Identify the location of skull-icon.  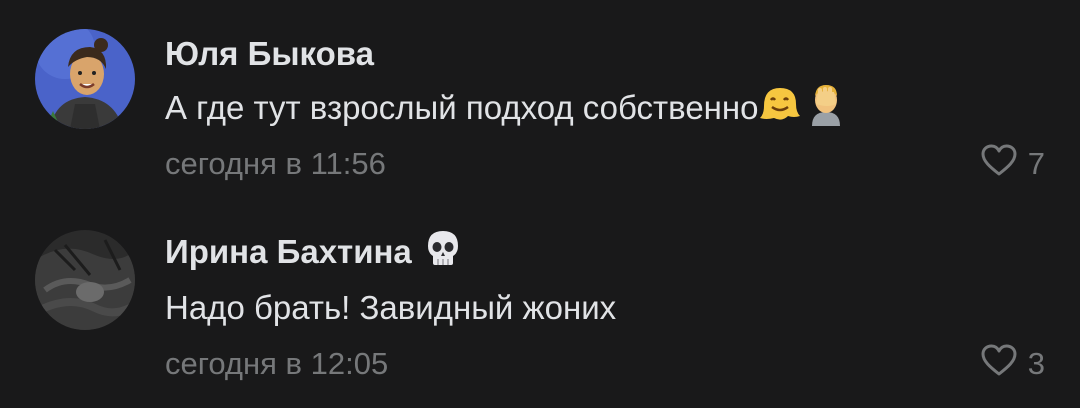
(443, 252).